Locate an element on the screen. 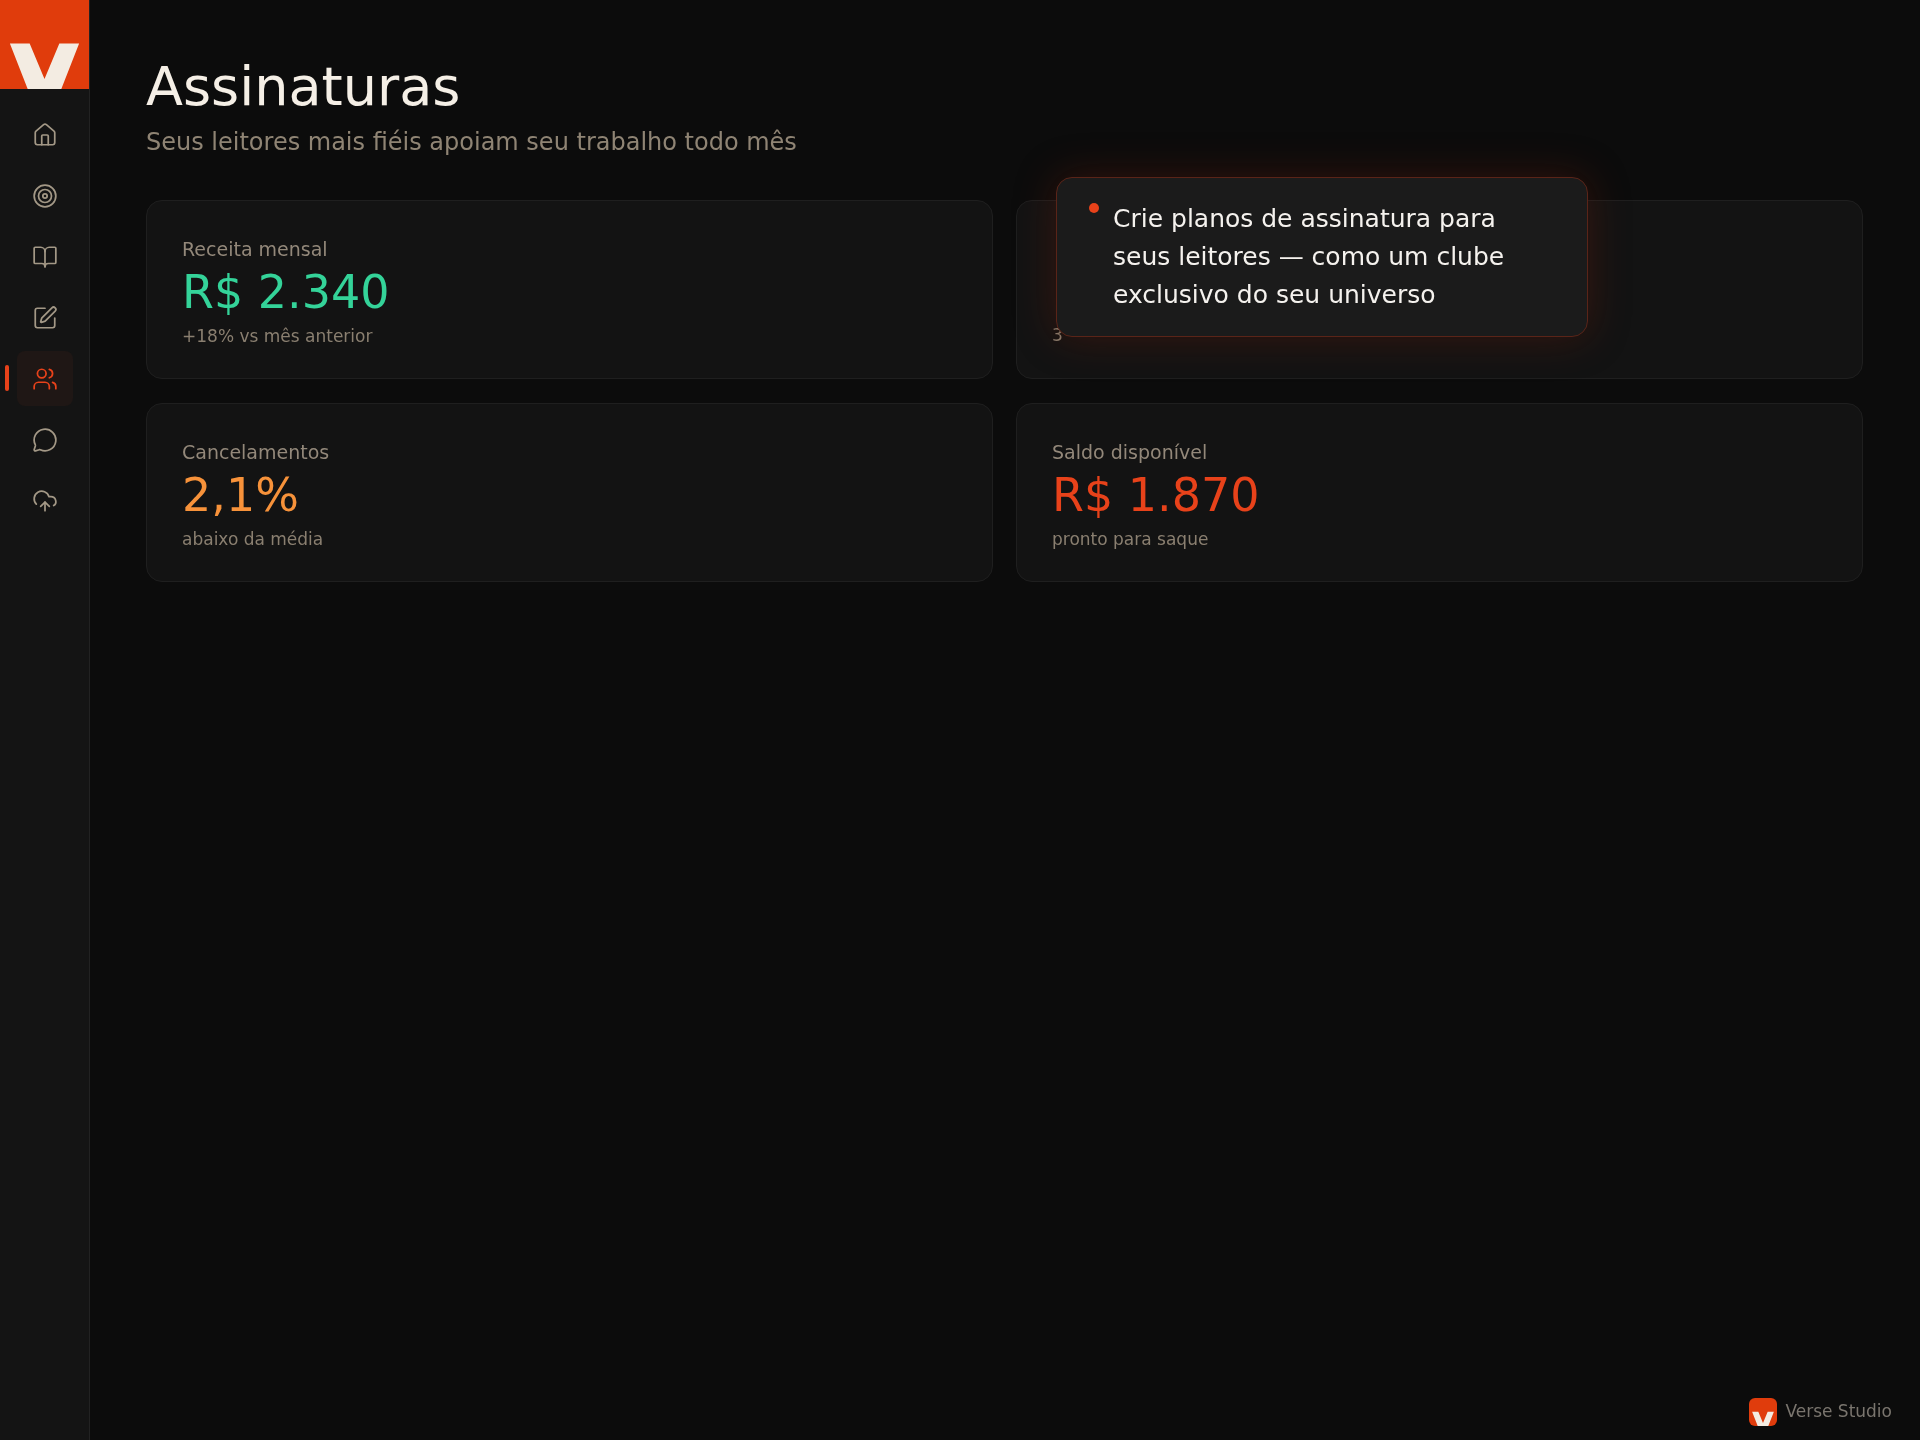 This screenshot has height=1440, width=1920. target-icon is located at coordinates (44, 195).